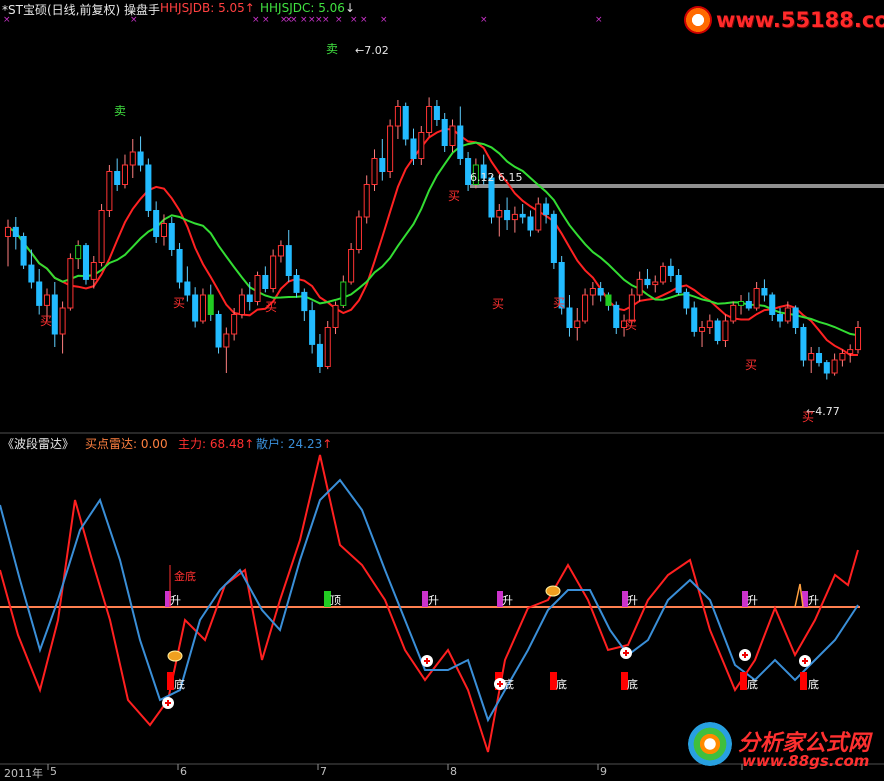  What do you see at coordinates (800, 20) in the screenshot?
I see `watermark-top: www.55188.com` at bounding box center [800, 20].